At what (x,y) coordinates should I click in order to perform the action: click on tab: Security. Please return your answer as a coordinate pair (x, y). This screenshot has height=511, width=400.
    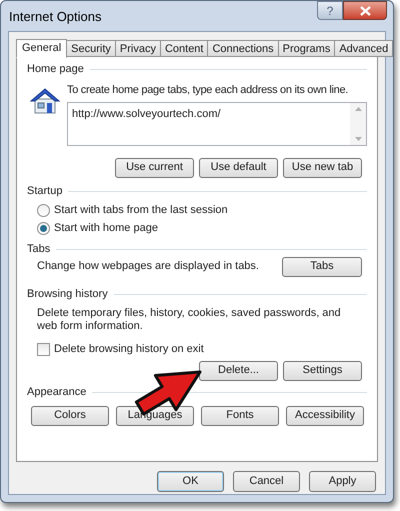
    Looking at the image, I should click on (91, 48).